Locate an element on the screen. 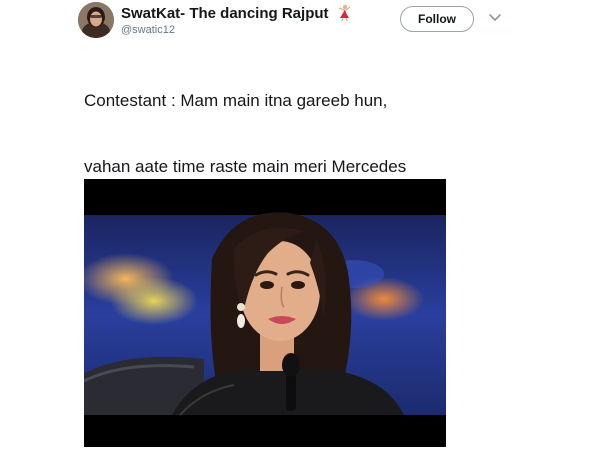 Image resolution: width=600 pixels, height=450 pixels. avatar is located at coordinates (96, 20).